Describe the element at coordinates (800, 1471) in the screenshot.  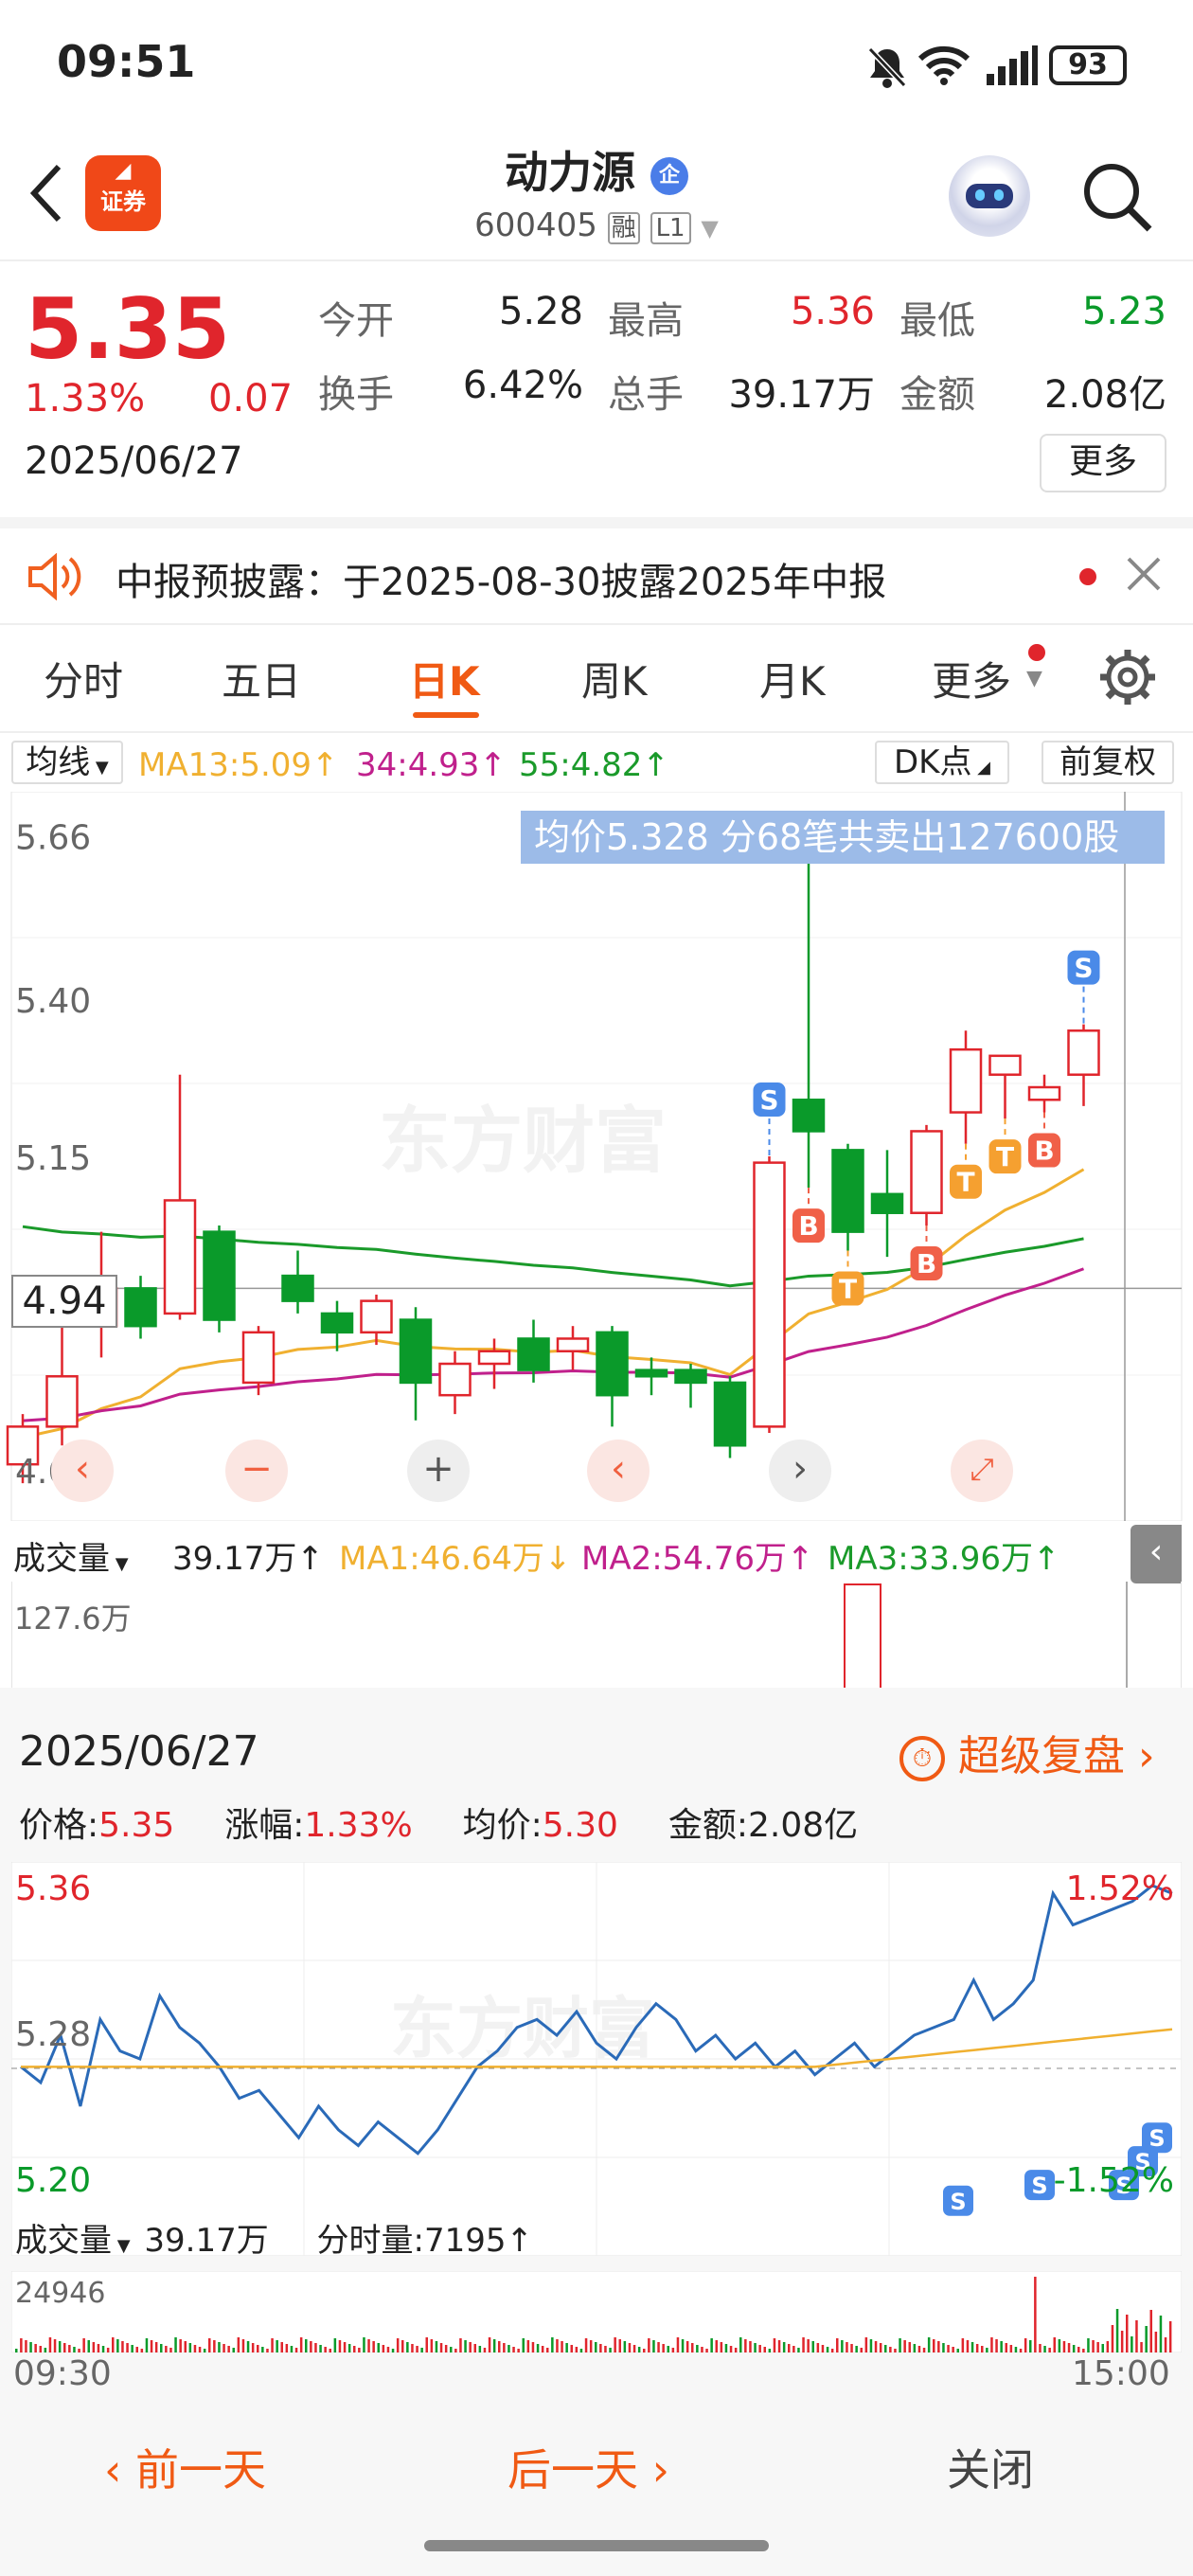
I see `next-candle-button: ›` at that location.